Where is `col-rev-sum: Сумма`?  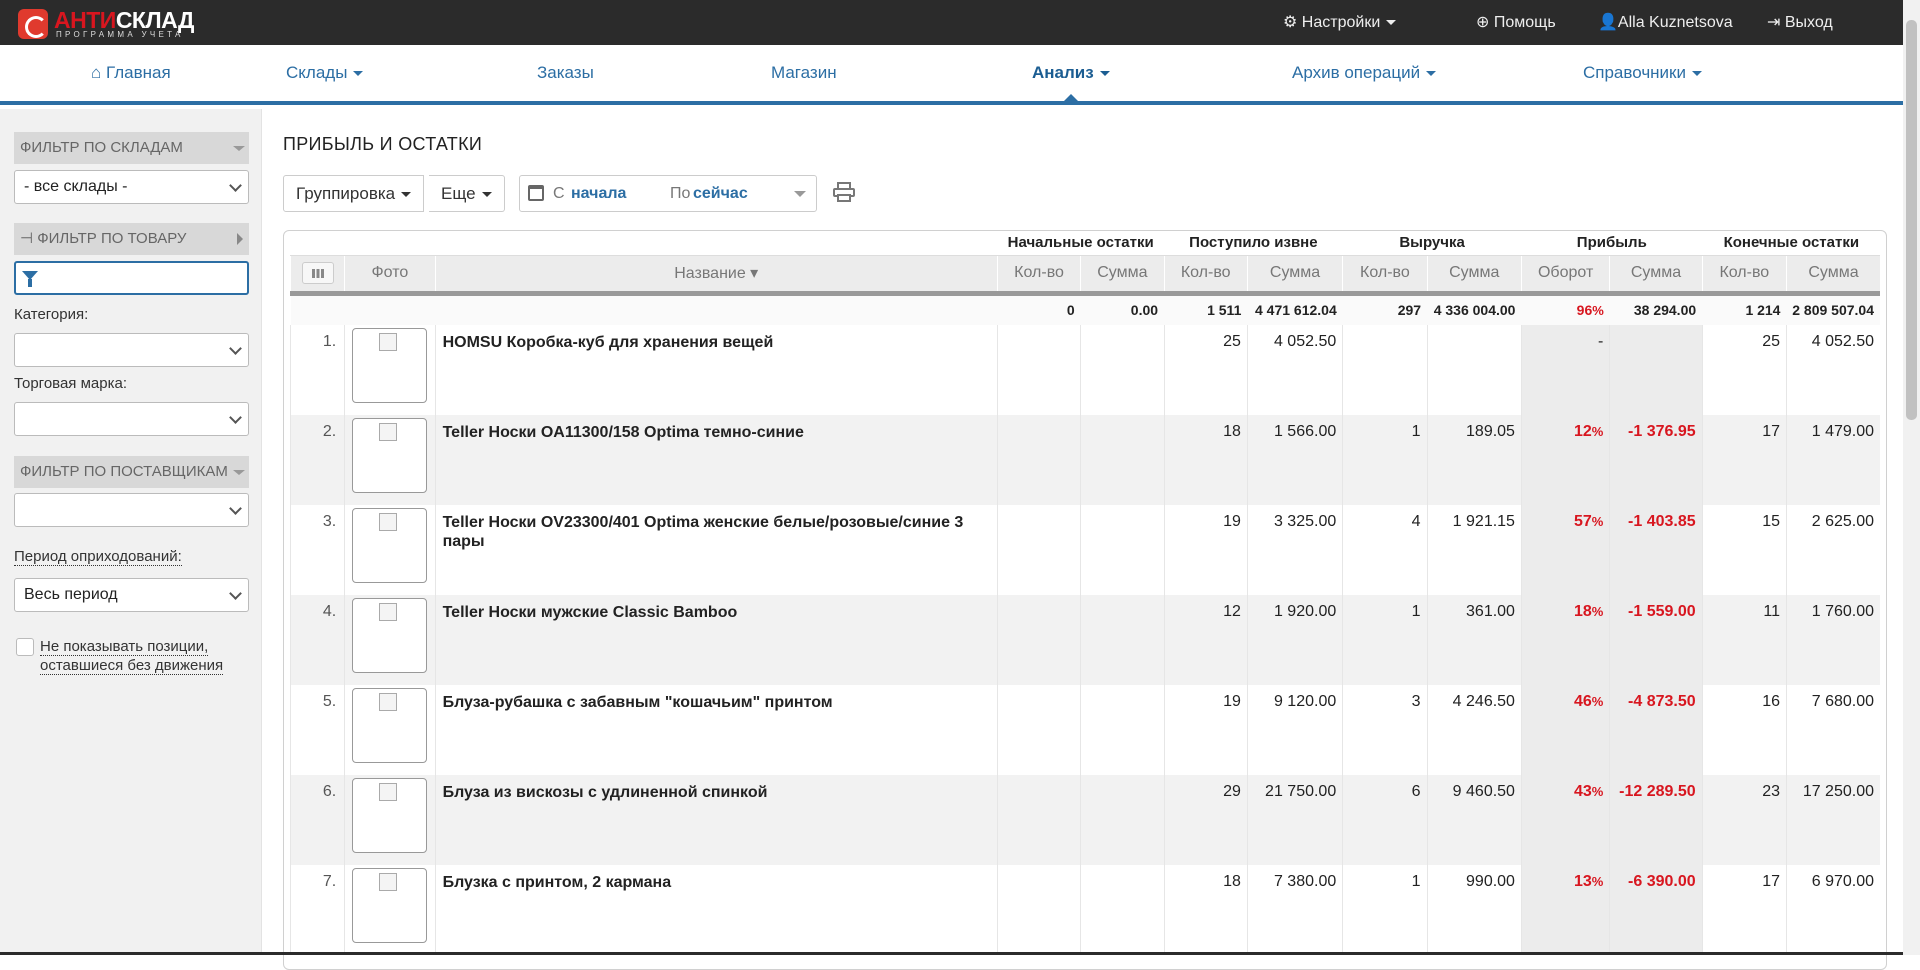
col-rev-sum: Сумма is located at coordinates (1474, 275).